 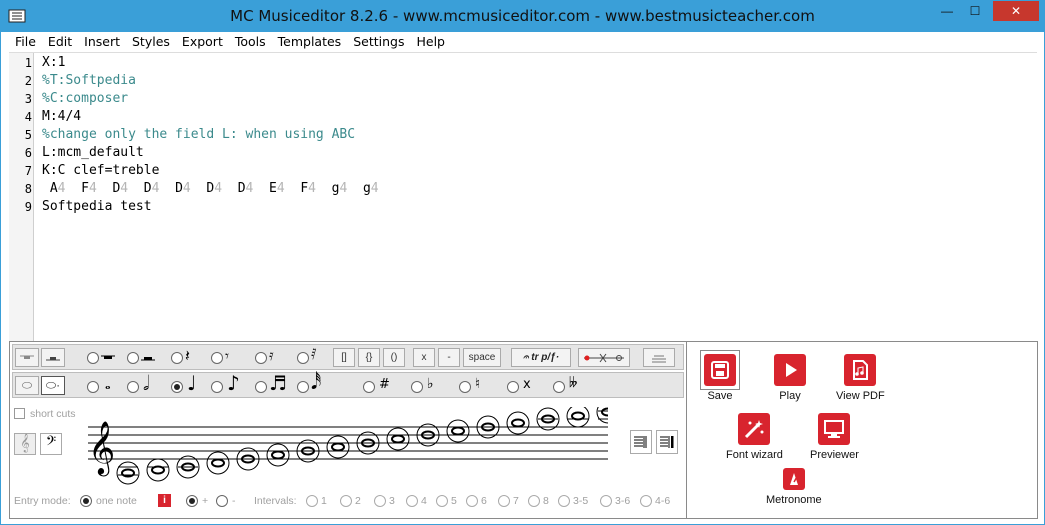 What do you see at coordinates (794, 500) in the screenshot?
I see `metronome-label: Metronome` at bounding box center [794, 500].